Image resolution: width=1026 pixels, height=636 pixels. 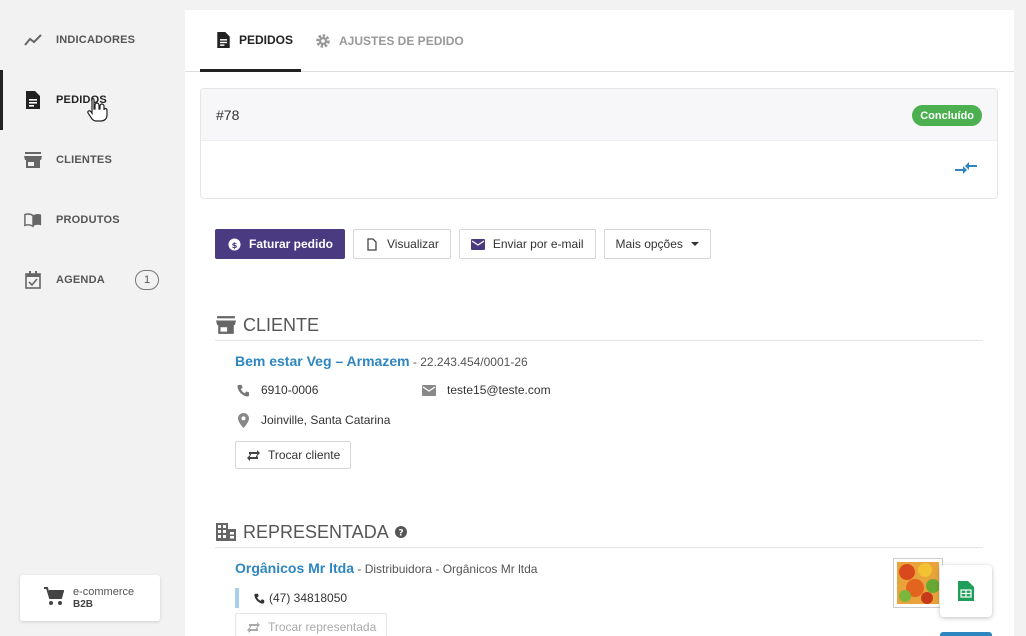 I want to click on representative-name-link: Orgânicos Mr ltda, so click(x=294, y=568).